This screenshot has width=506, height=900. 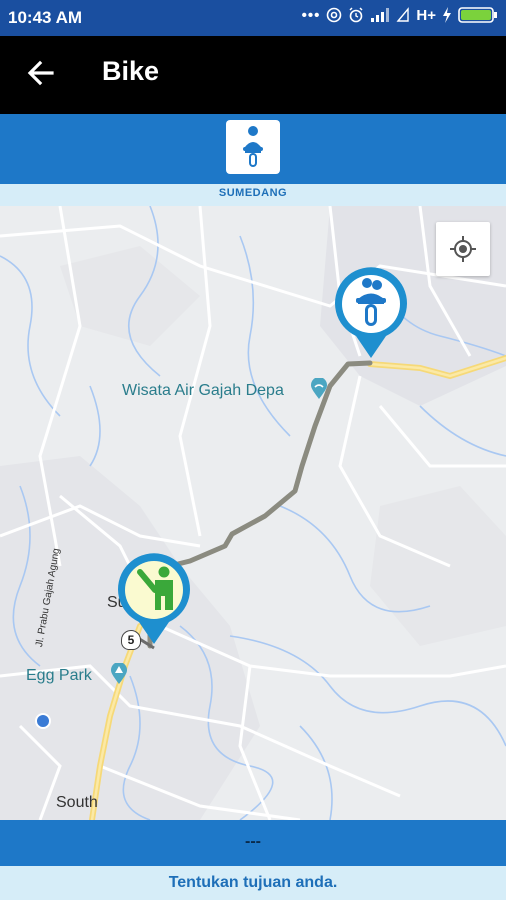 What do you see at coordinates (119, 673) in the screenshot?
I see `park-pin-icon` at bounding box center [119, 673].